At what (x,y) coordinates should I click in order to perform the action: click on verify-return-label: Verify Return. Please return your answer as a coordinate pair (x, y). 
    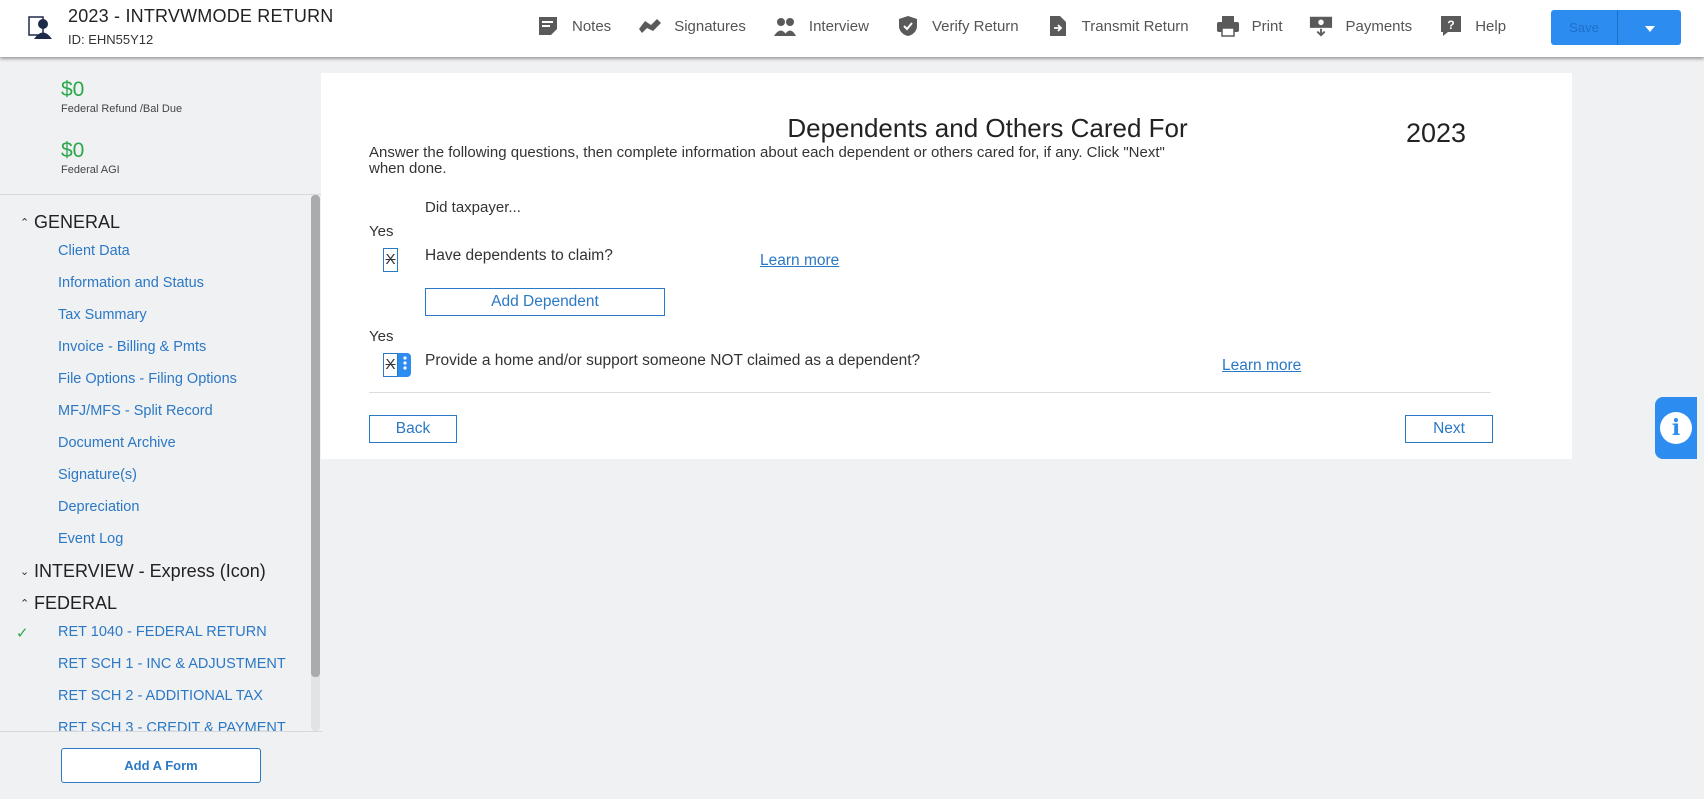
    Looking at the image, I should click on (975, 26).